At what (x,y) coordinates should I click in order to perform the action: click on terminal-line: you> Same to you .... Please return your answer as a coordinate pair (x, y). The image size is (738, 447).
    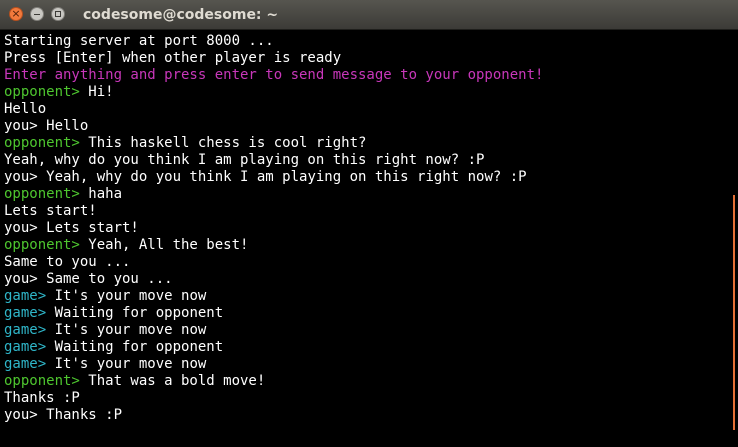
    Looking at the image, I should click on (371, 279).